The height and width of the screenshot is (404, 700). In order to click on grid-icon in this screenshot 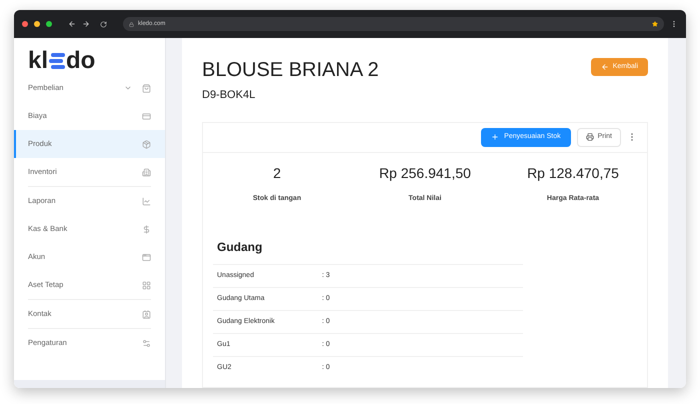, I will do `click(146, 285)`.